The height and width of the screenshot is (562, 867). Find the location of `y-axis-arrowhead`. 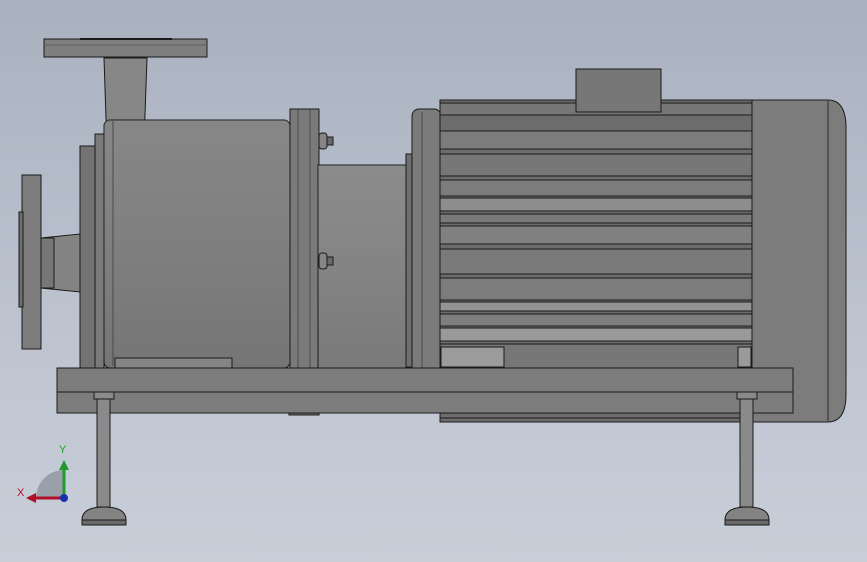

y-axis-arrowhead is located at coordinates (64, 465).